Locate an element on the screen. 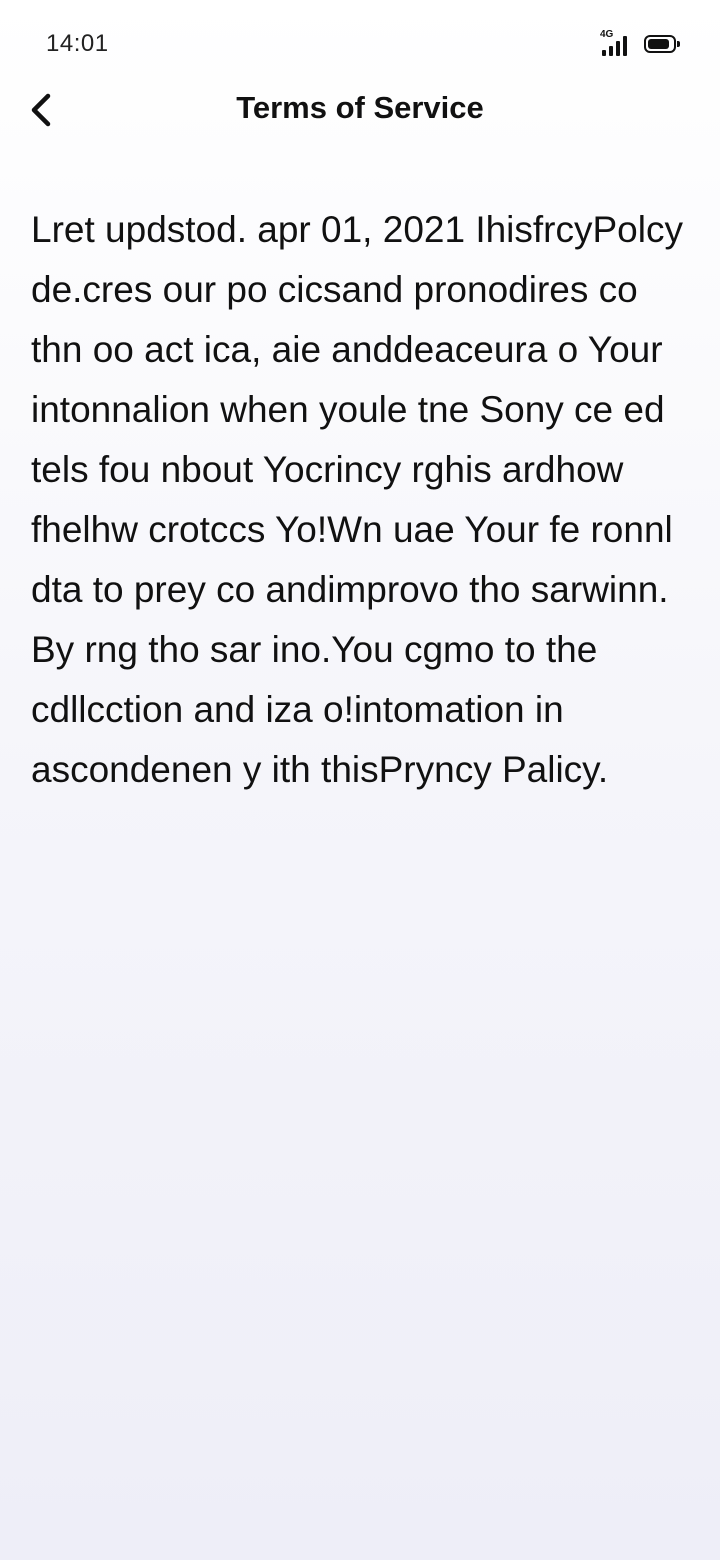 The height and width of the screenshot is (1560, 720). status-bar: 14:01 4G is located at coordinates (360, 44).